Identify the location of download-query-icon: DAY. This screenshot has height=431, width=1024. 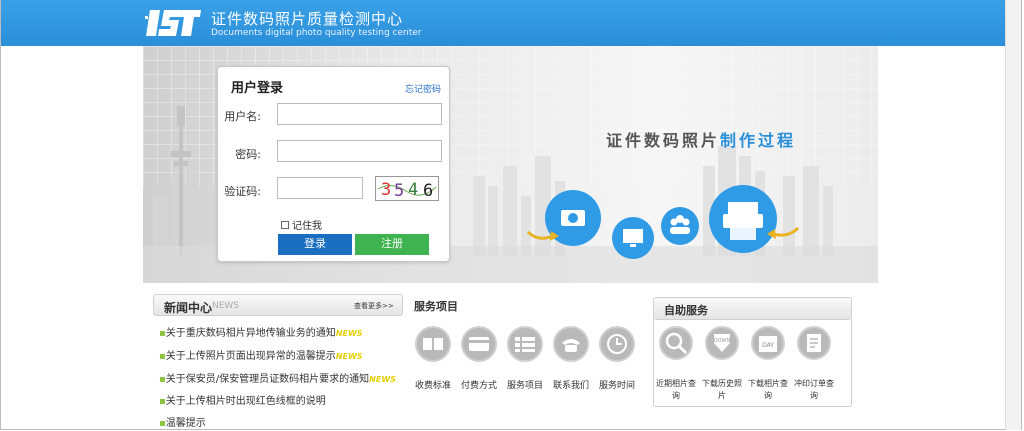
(768, 343).